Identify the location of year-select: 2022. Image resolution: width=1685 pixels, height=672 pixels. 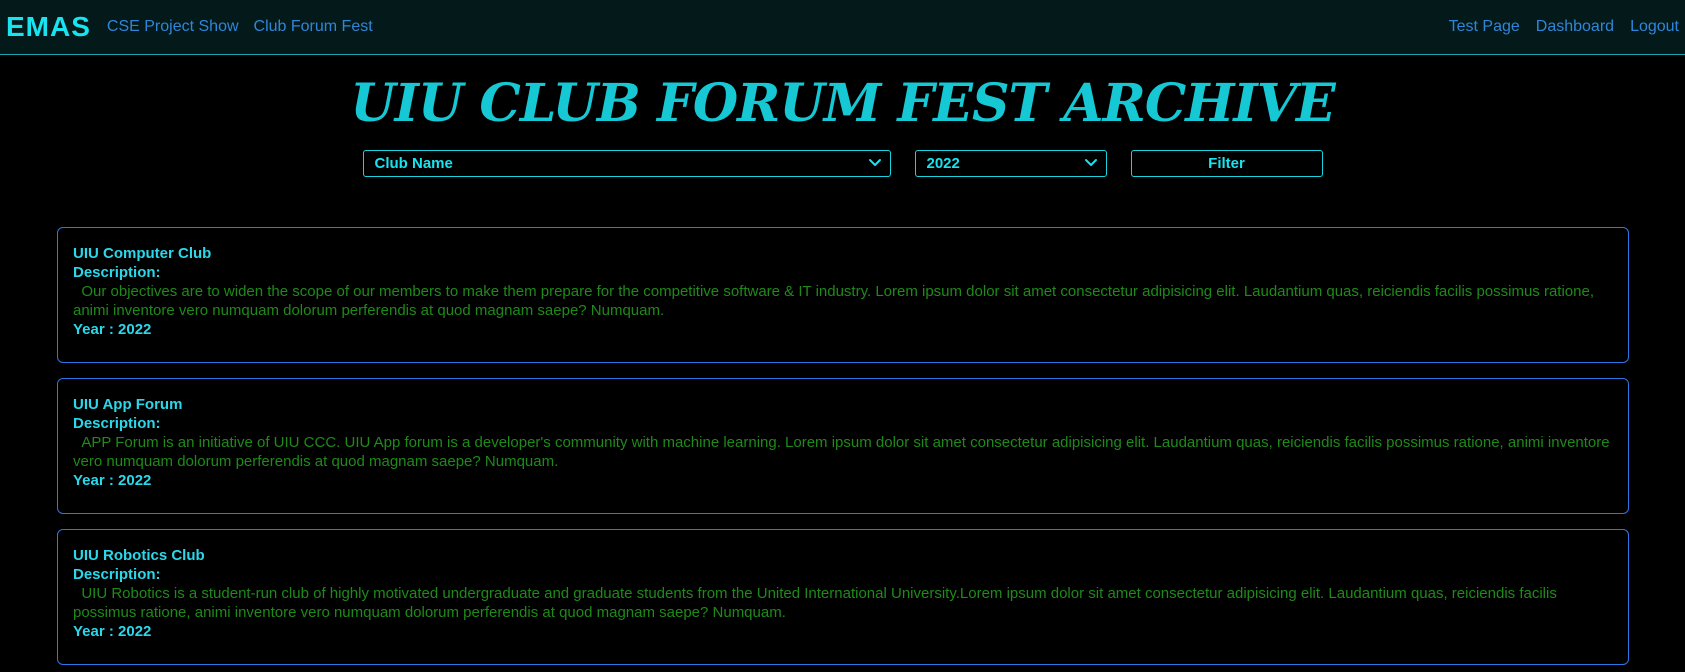
(1010, 163).